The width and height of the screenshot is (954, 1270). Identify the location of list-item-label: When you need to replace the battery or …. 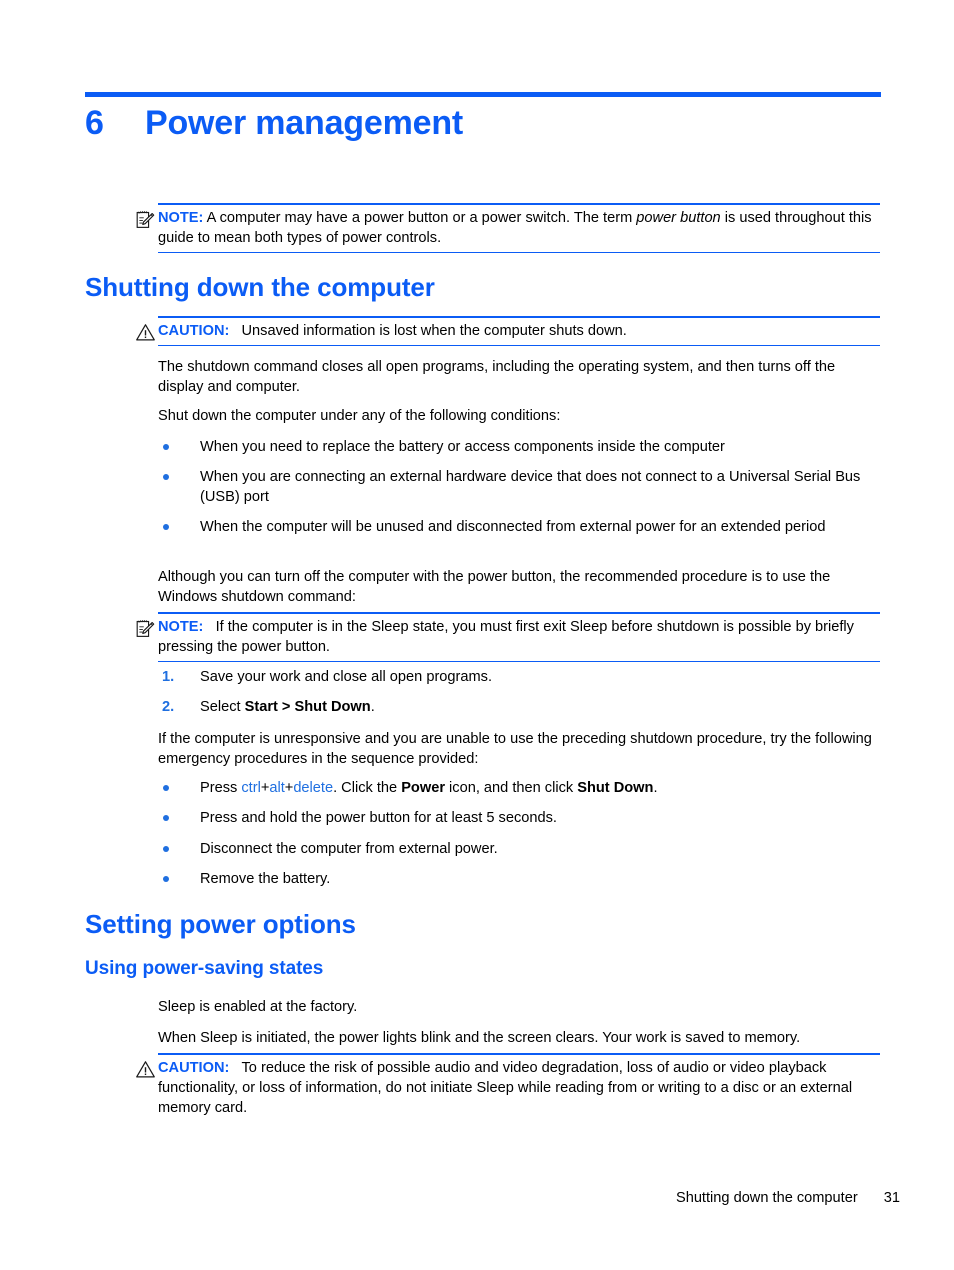
(462, 447).